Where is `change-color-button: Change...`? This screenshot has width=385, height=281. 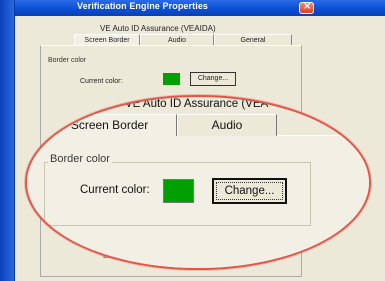 change-color-button: Change... is located at coordinates (213, 79).